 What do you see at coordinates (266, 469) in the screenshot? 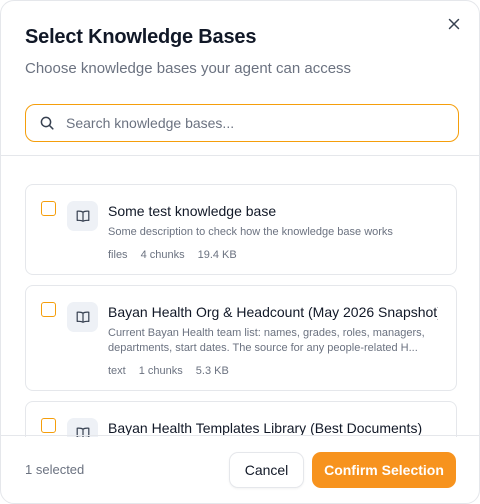
I see `cancel-button: Cancel` at bounding box center [266, 469].